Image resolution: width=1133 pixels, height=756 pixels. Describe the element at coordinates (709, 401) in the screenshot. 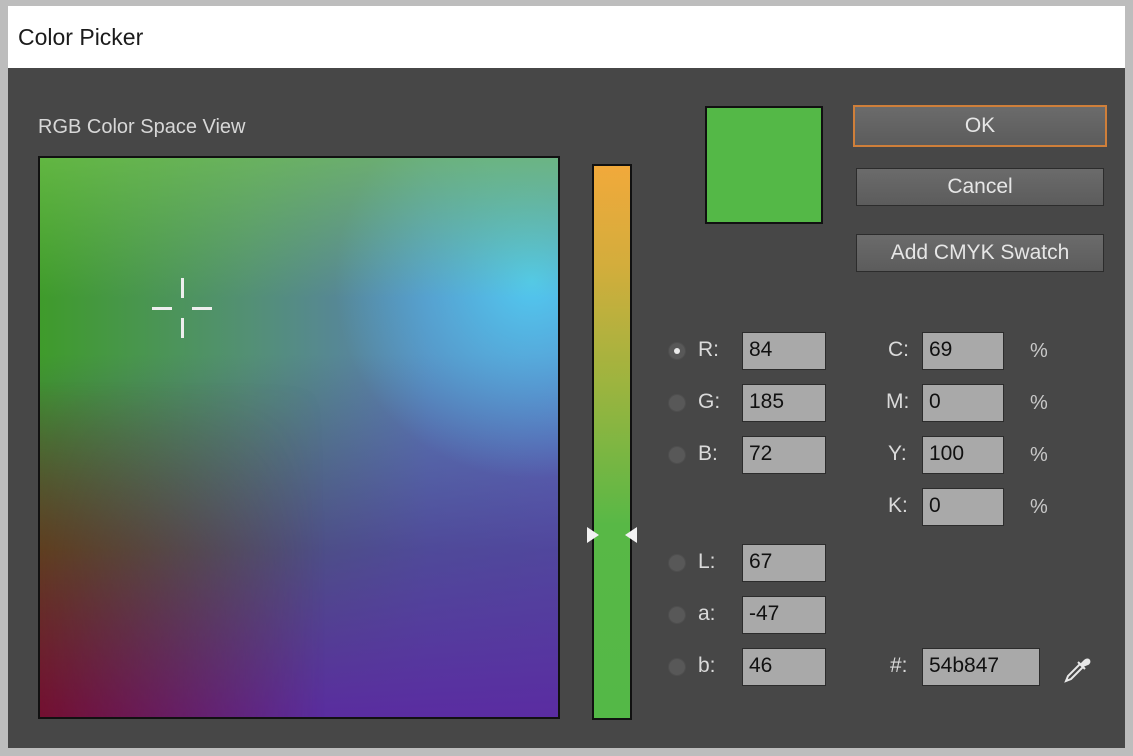

I see `label-g: G:` at that location.